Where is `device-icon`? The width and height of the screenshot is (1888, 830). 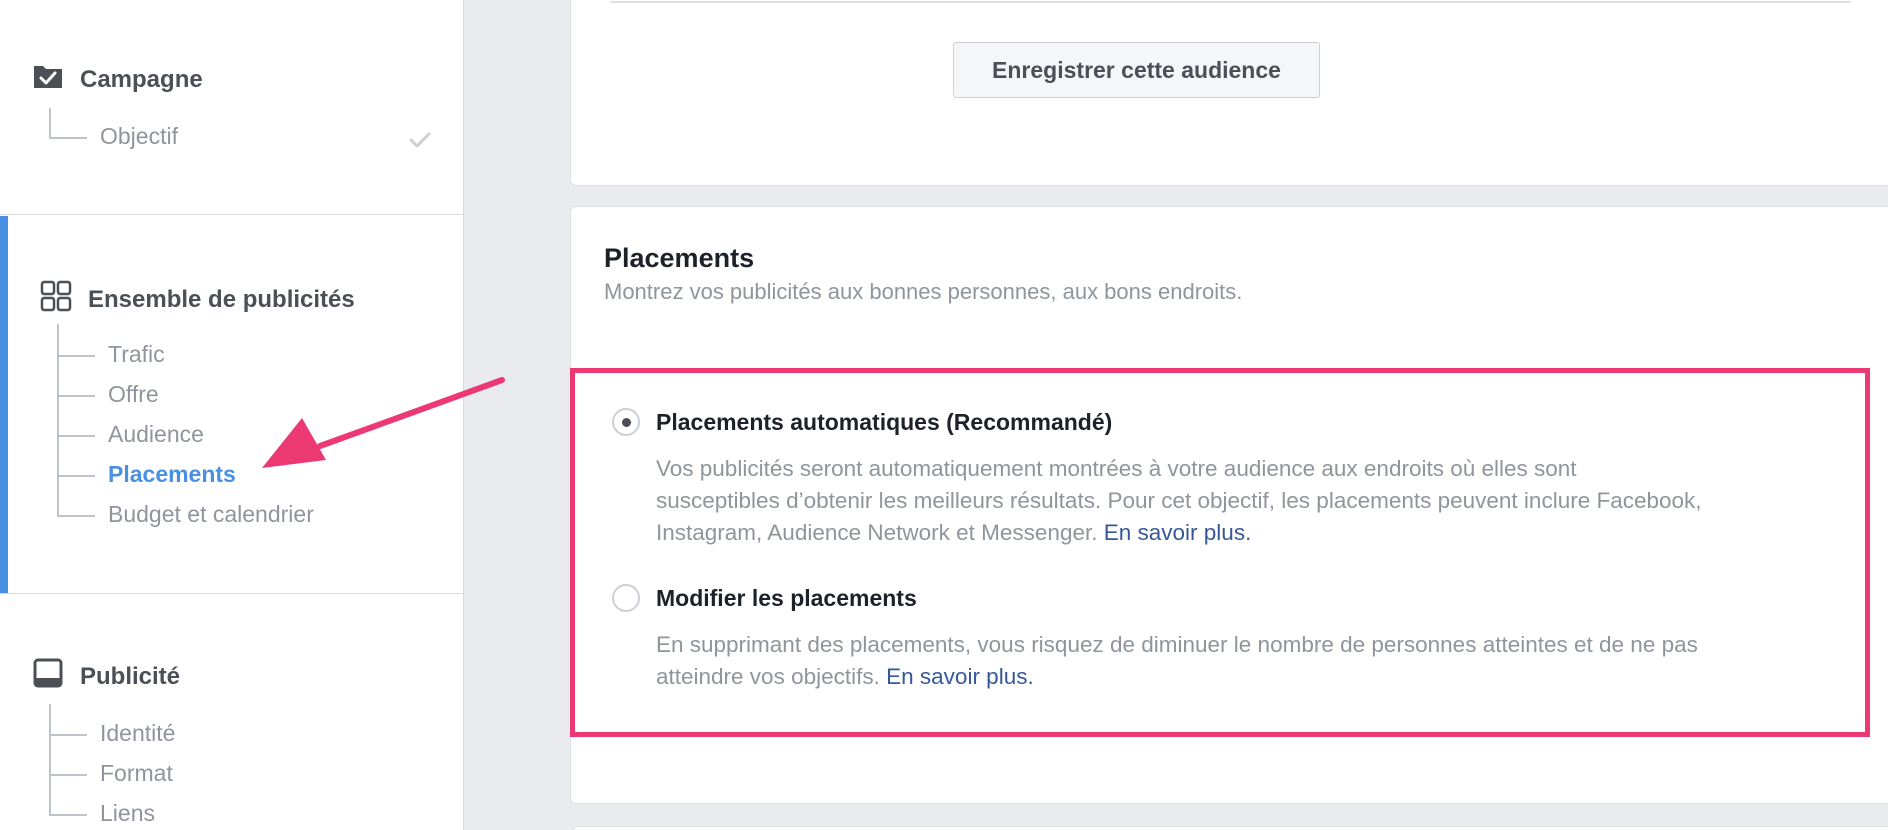
device-icon is located at coordinates (48, 676).